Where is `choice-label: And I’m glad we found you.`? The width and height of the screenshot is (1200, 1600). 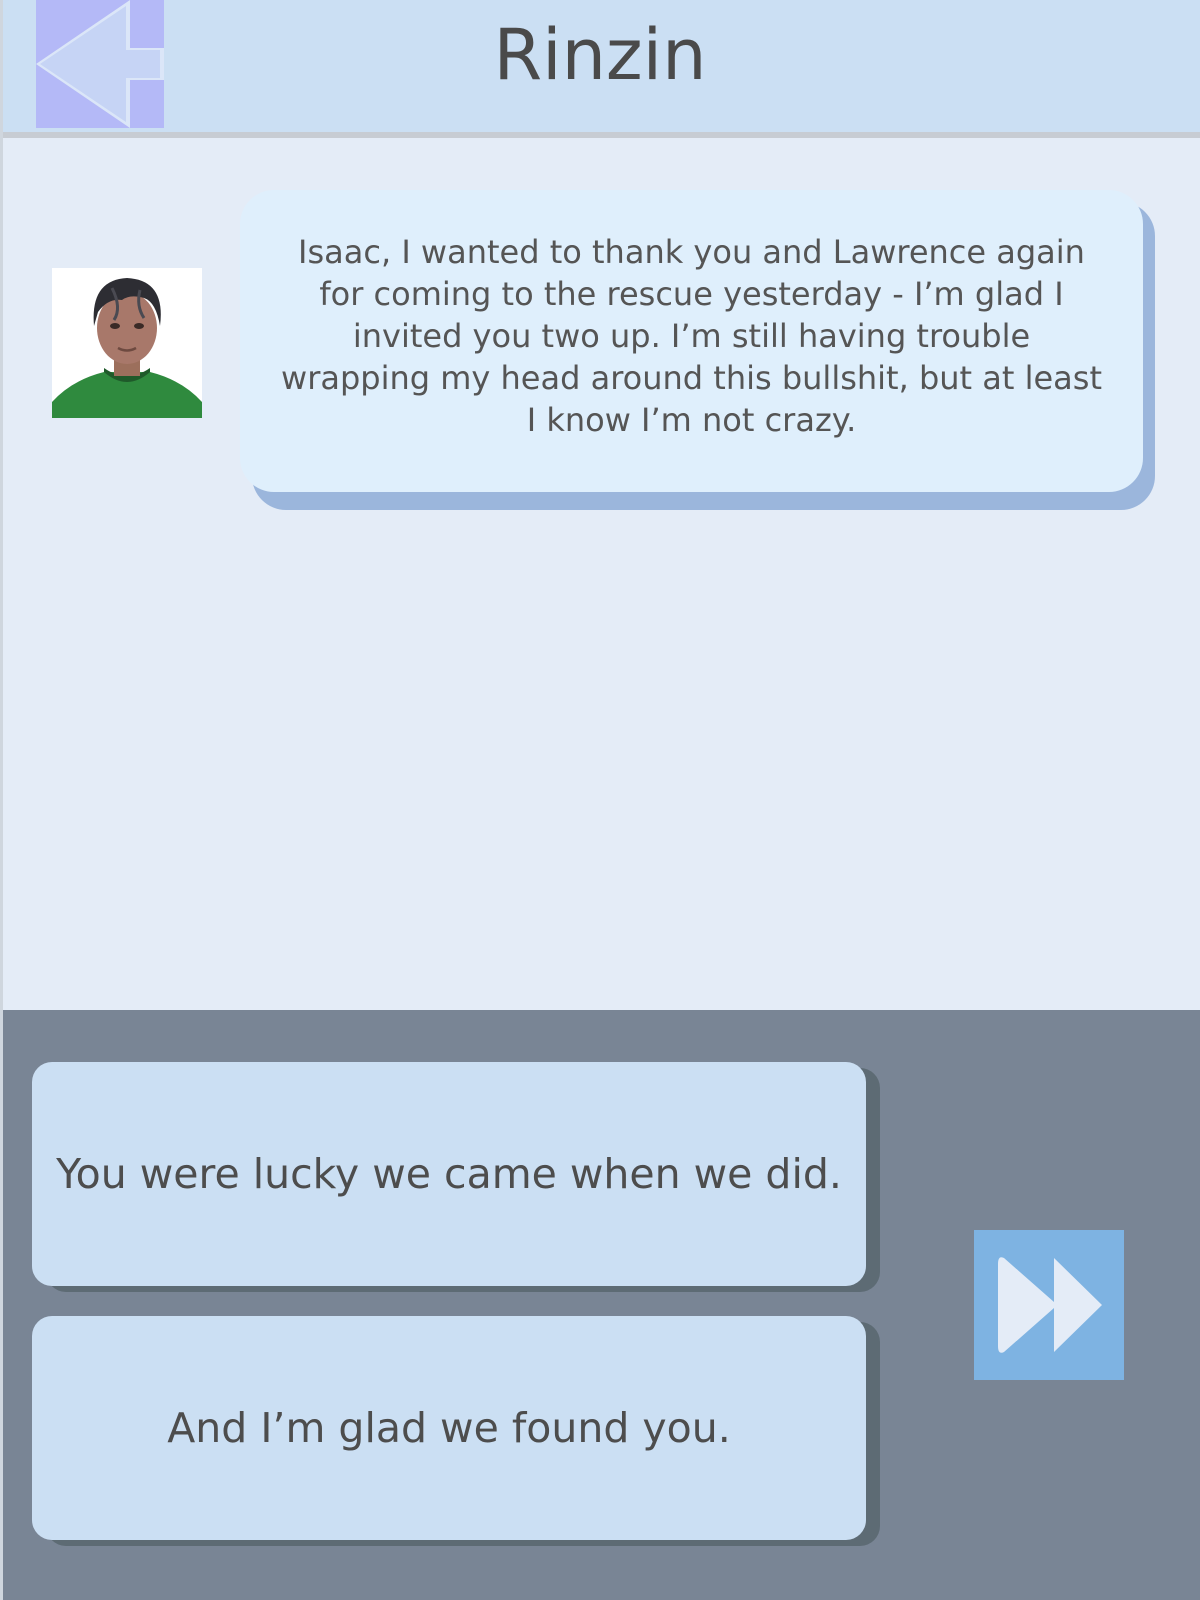
choice-label: And I’m glad we found you. is located at coordinates (449, 1428).